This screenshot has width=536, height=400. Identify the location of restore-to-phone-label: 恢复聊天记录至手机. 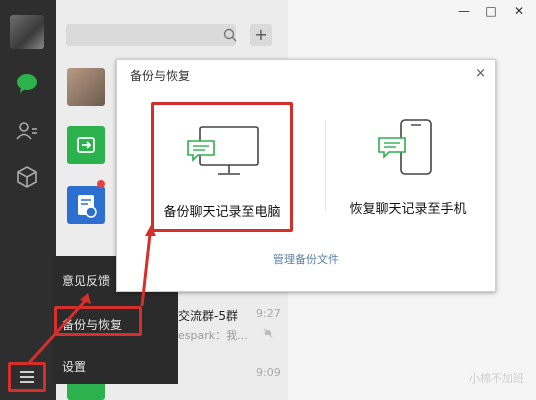
(408, 209).